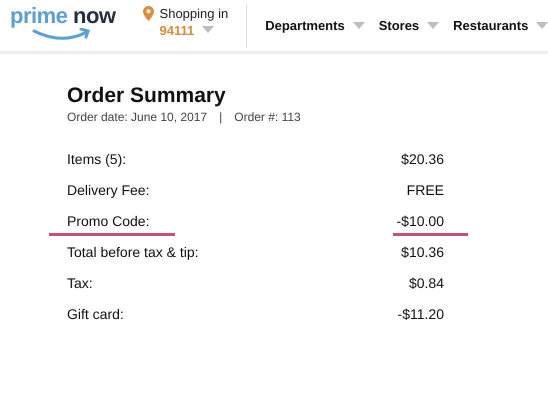 The image size is (548, 405). Describe the element at coordinates (133, 252) in the screenshot. I see `row-label: Total before tax & tip:` at that location.